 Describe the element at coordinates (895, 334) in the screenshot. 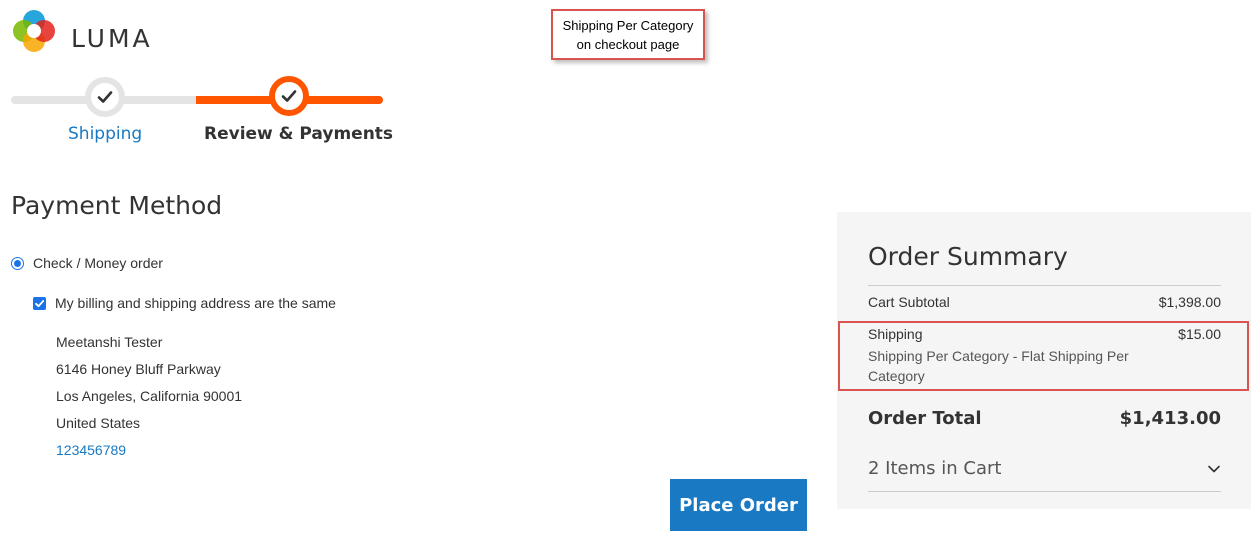

I see `shipping-label: Shipping` at that location.